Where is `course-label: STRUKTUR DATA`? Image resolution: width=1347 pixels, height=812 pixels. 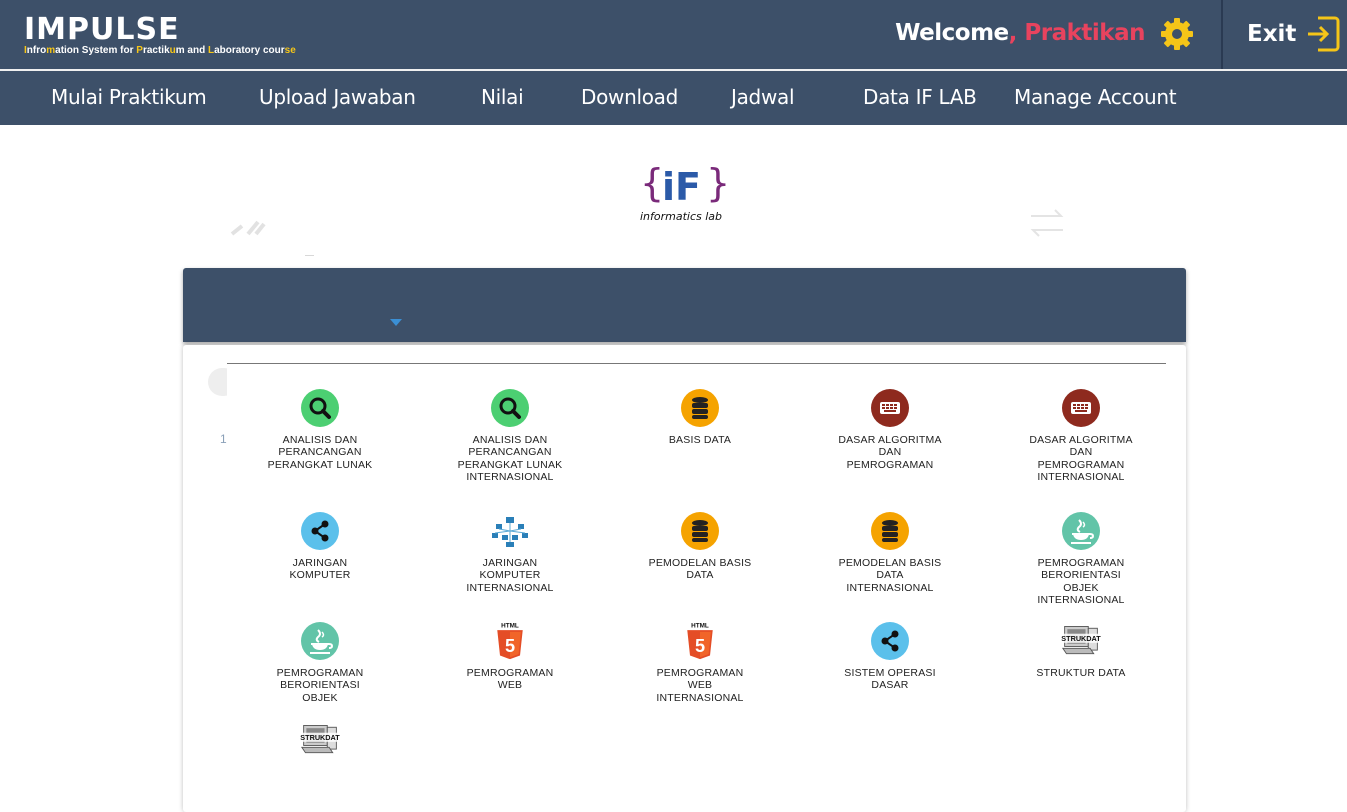
course-label: STRUKTUR DATA is located at coordinates (1081, 673).